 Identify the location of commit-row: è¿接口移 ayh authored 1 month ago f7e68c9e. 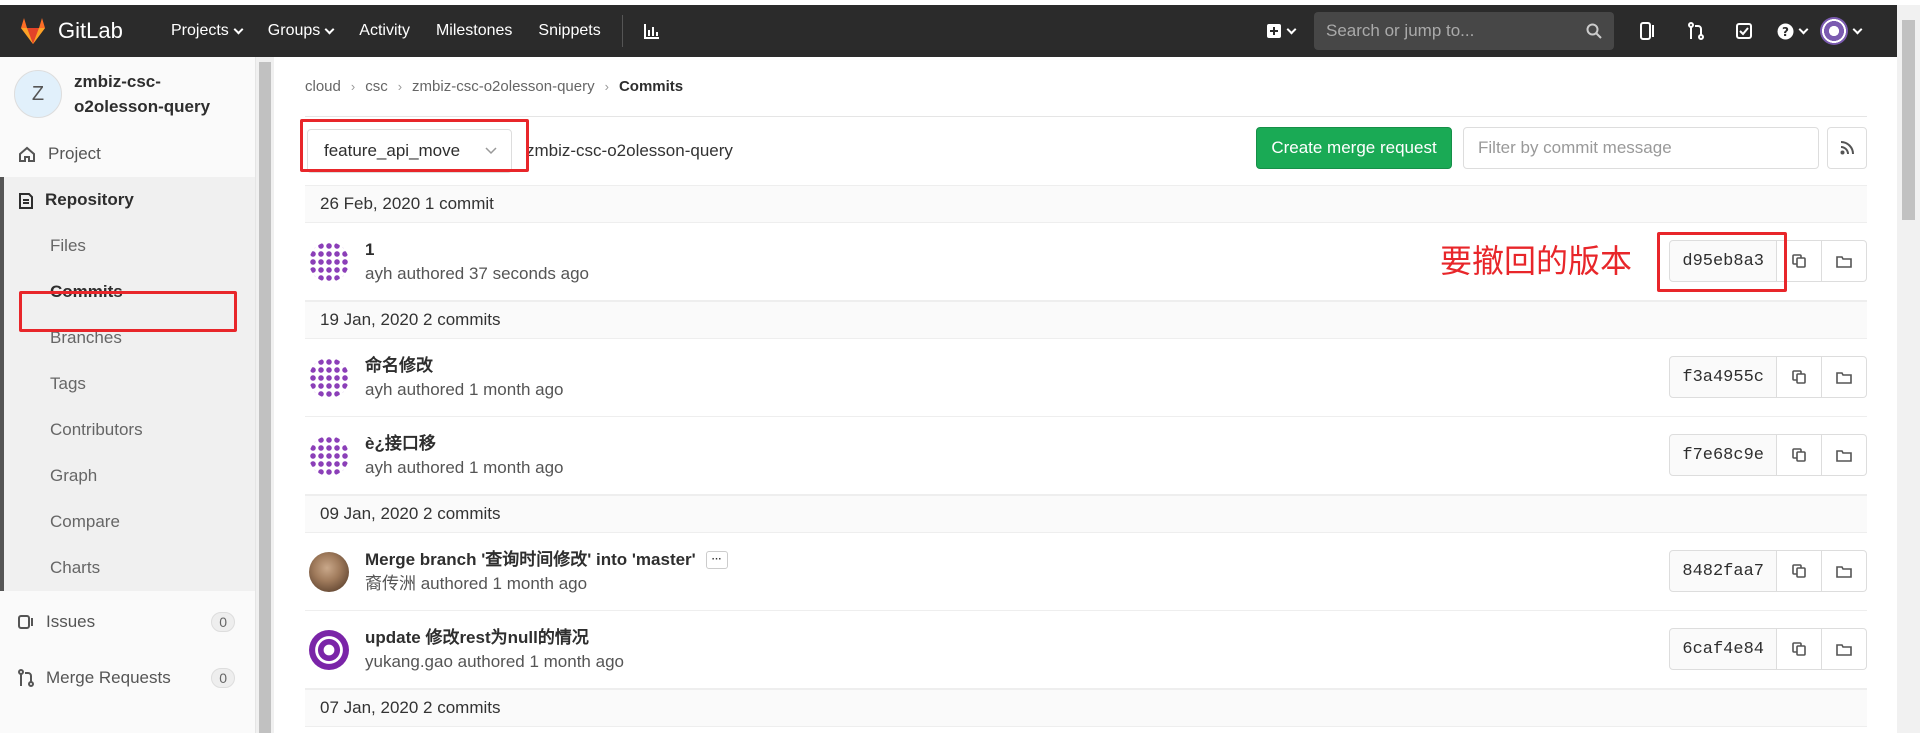
(1086, 456).